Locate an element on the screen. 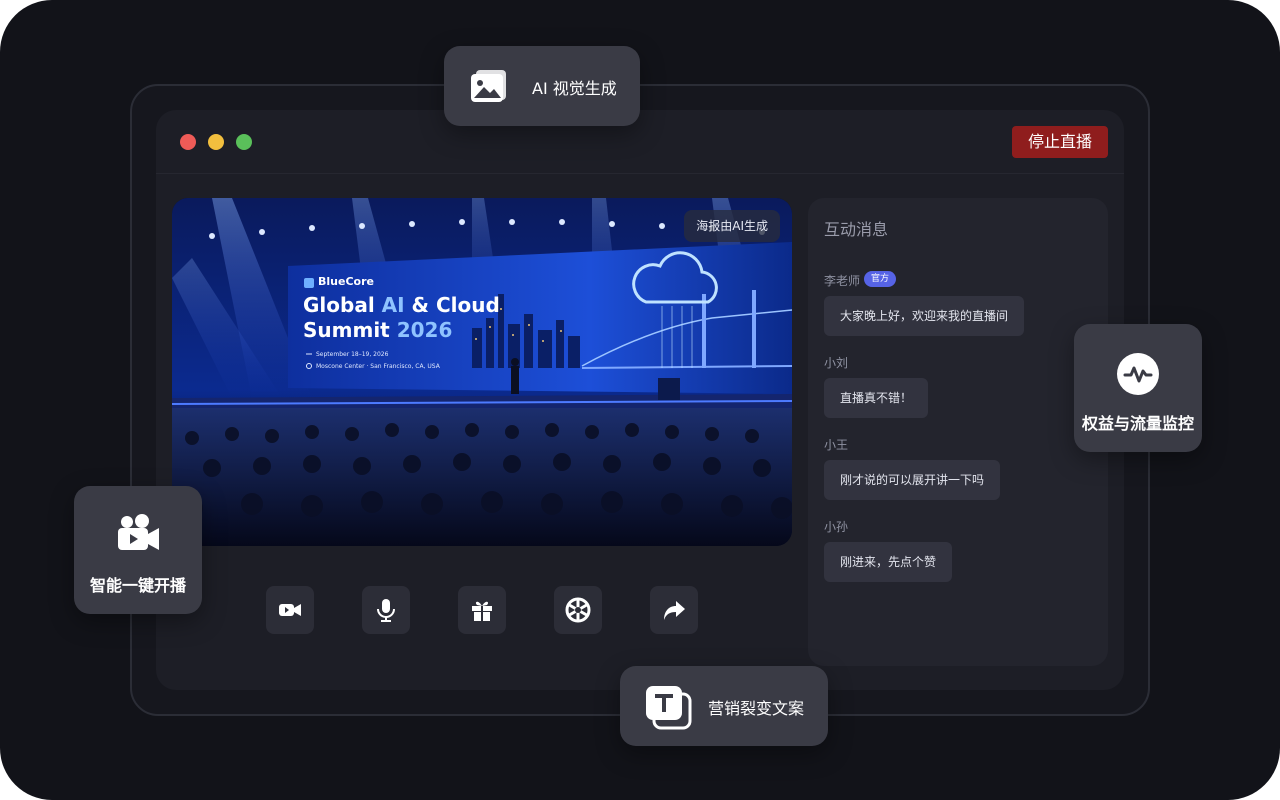  video-camera-icon is located at coordinates (290, 610).